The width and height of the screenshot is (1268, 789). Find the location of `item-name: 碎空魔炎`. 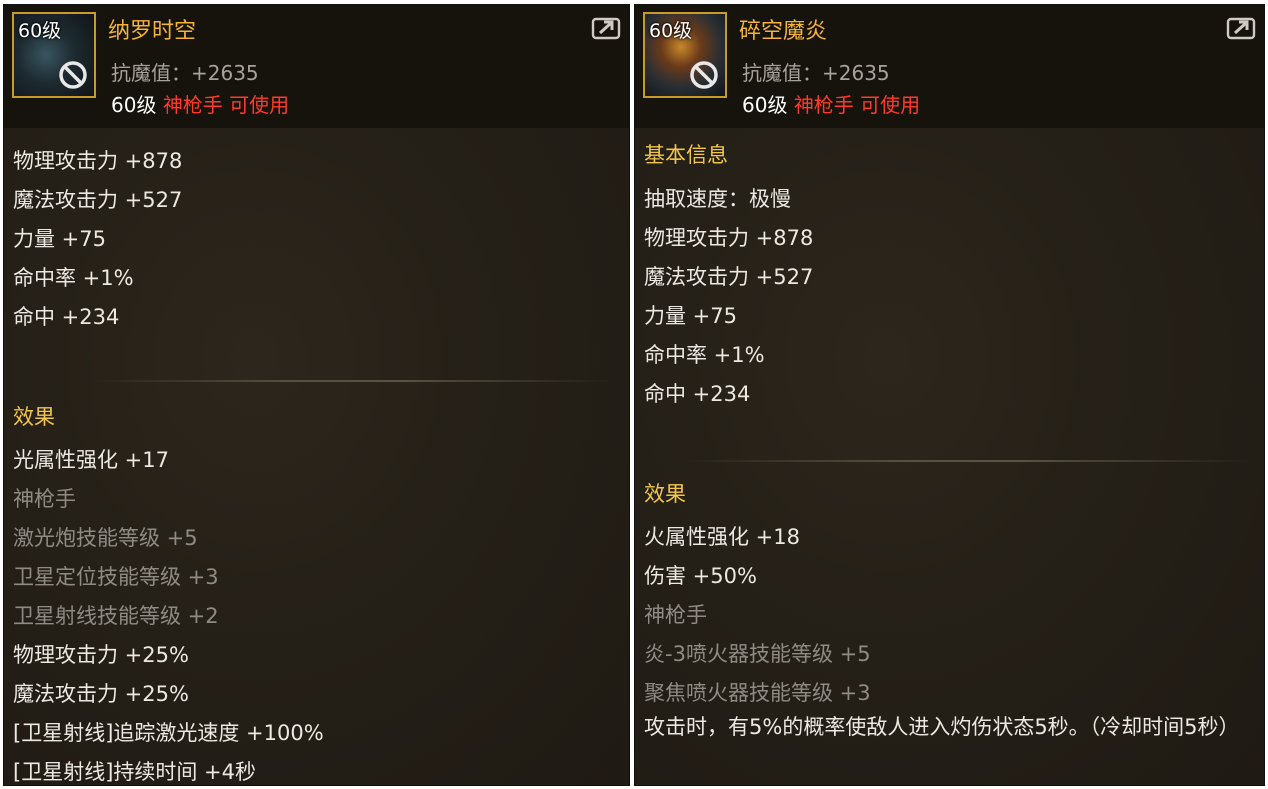

item-name: 碎空魔炎 is located at coordinates (783, 31).